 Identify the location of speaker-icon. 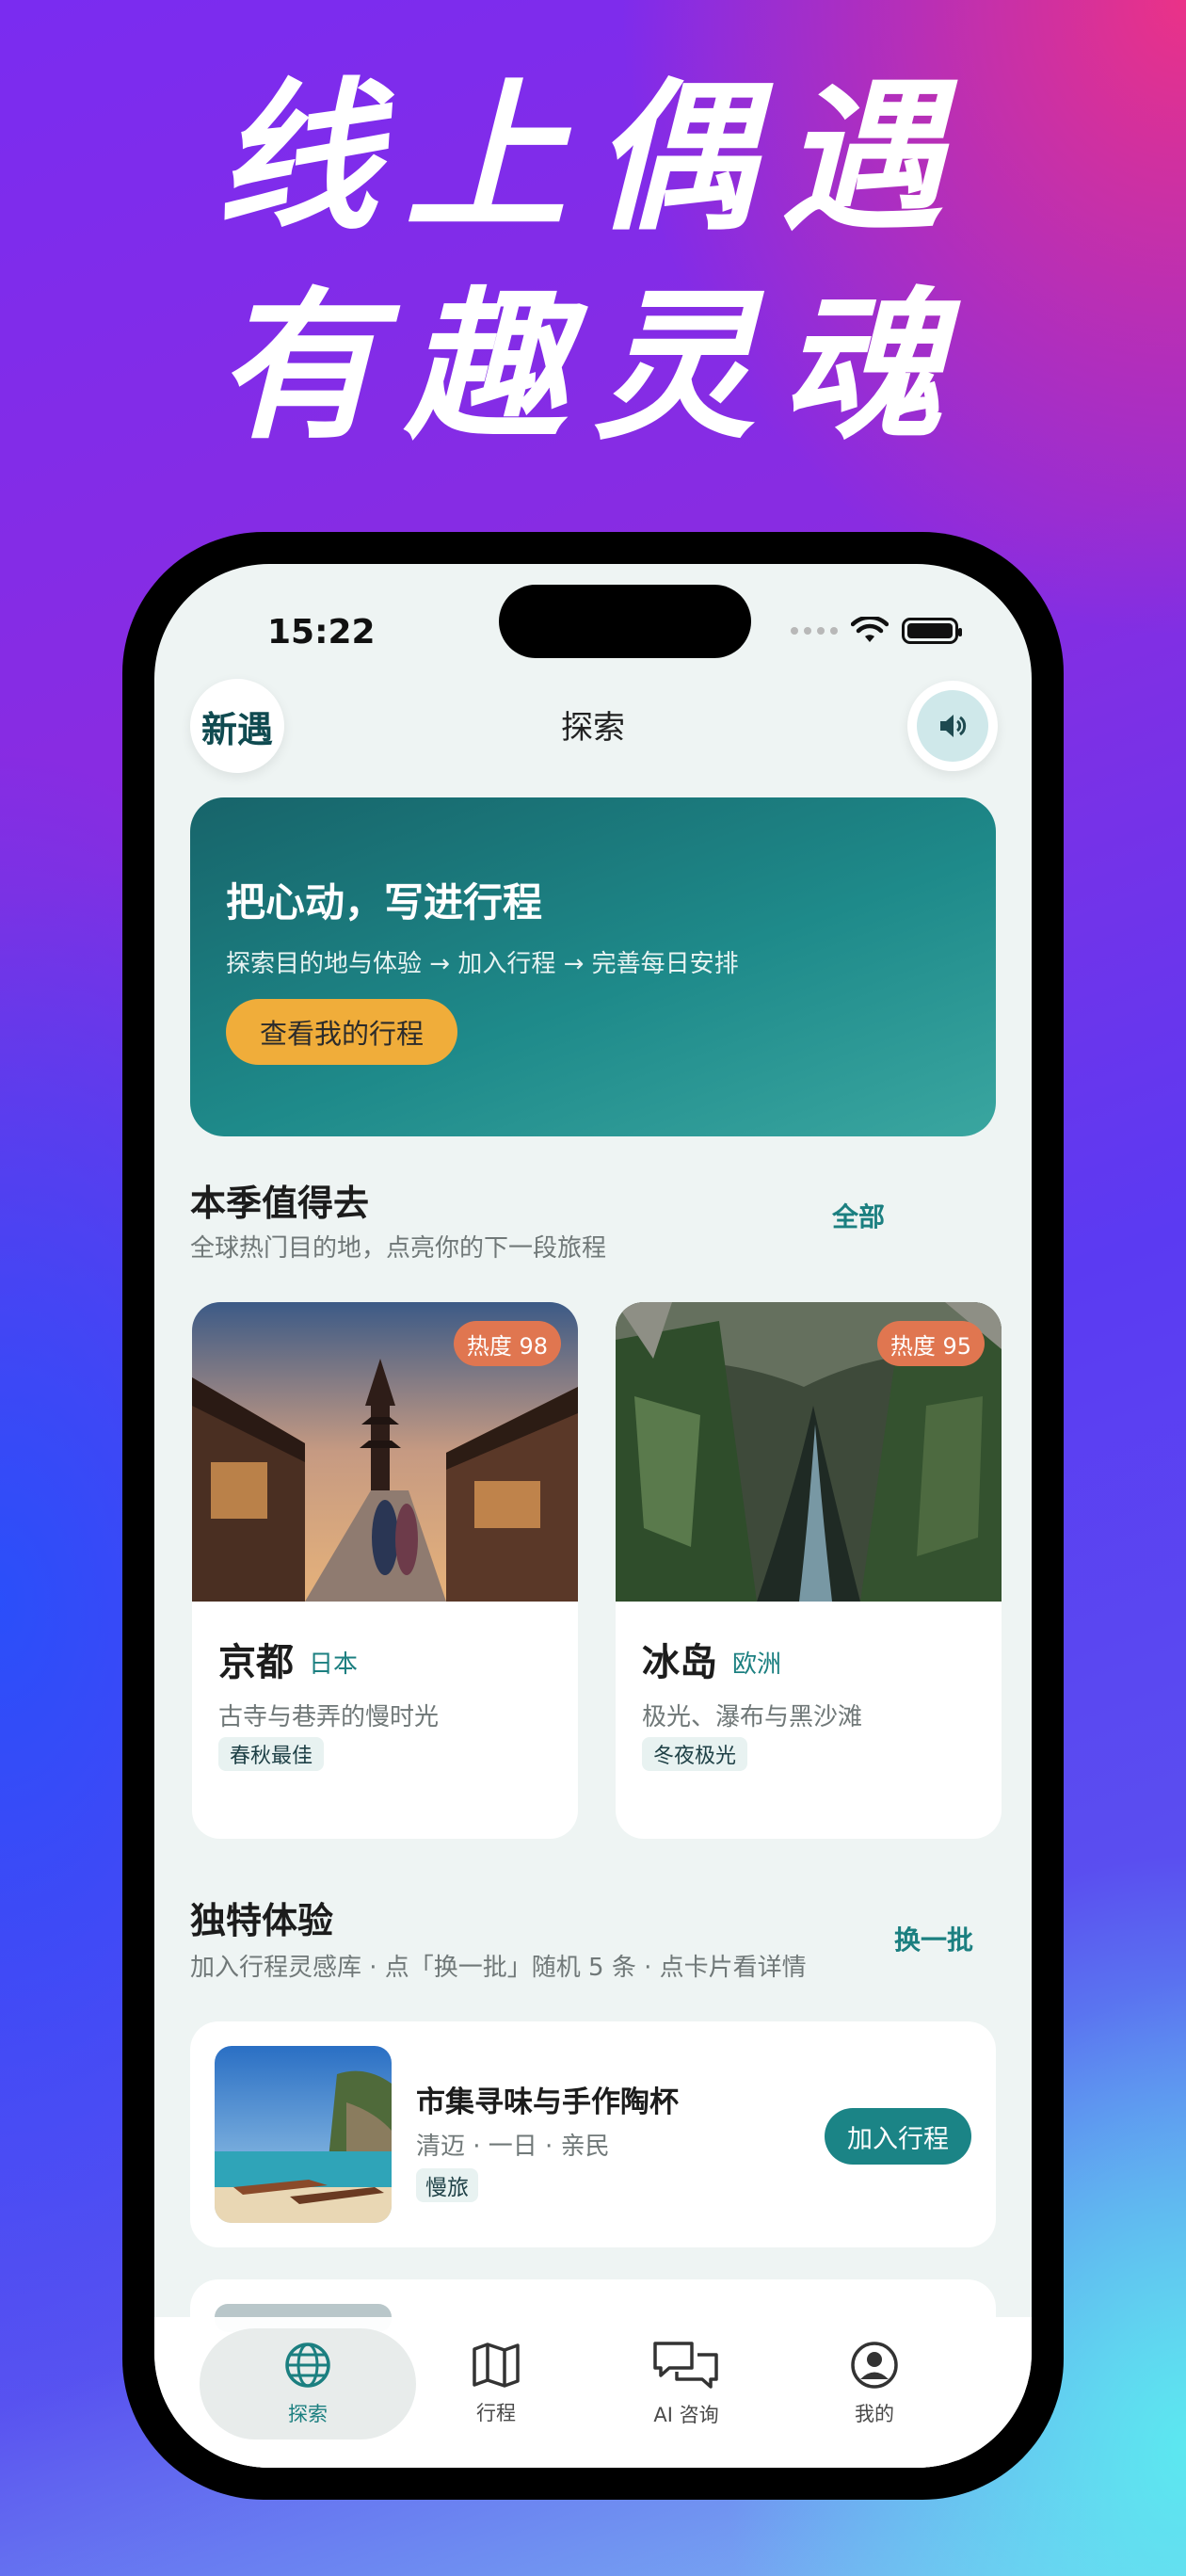
(953, 726).